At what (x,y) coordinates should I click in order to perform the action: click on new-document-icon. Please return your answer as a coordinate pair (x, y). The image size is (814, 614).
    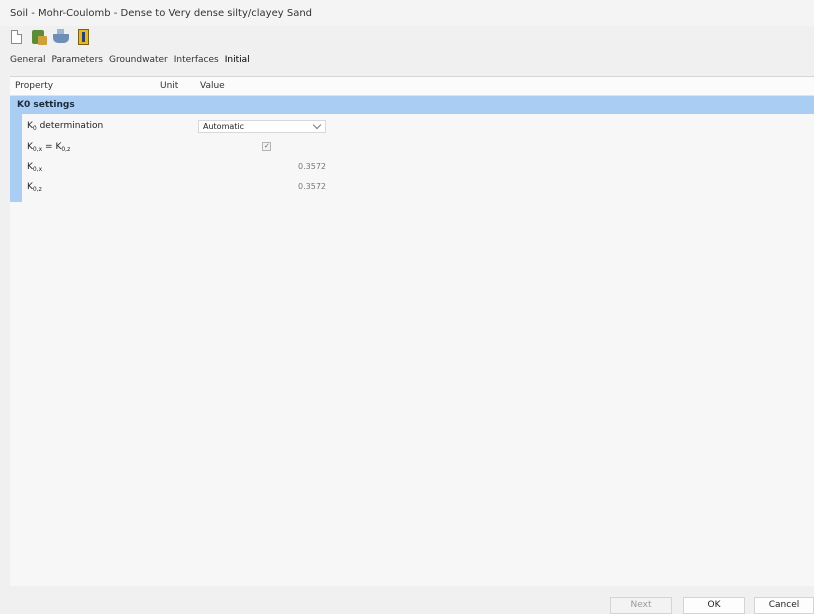
    Looking at the image, I should click on (16, 37).